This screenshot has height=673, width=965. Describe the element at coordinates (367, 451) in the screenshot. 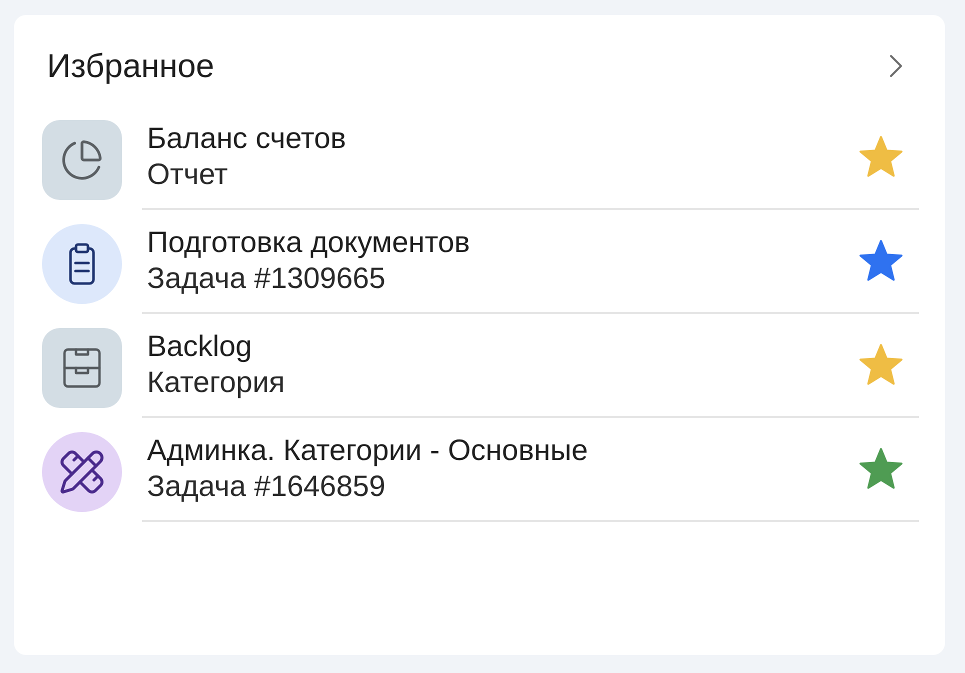

I see `item-title: Админка. Категории - Основные` at that location.